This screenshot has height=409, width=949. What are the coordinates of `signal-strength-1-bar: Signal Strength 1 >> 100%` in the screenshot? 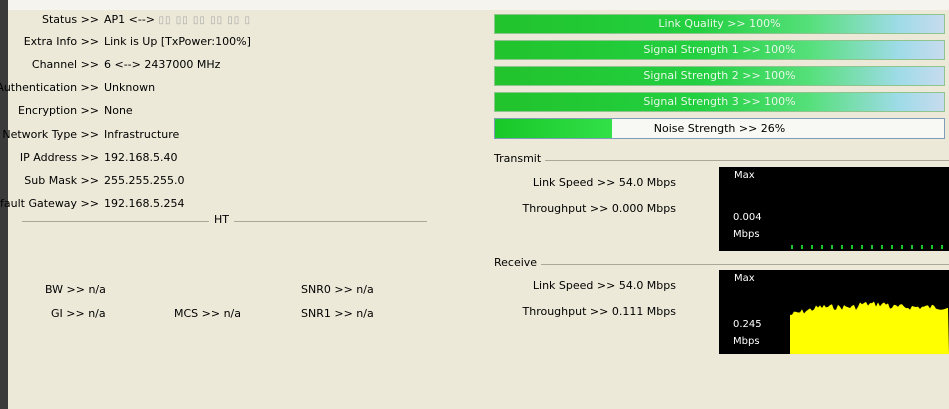 It's located at (719, 50).